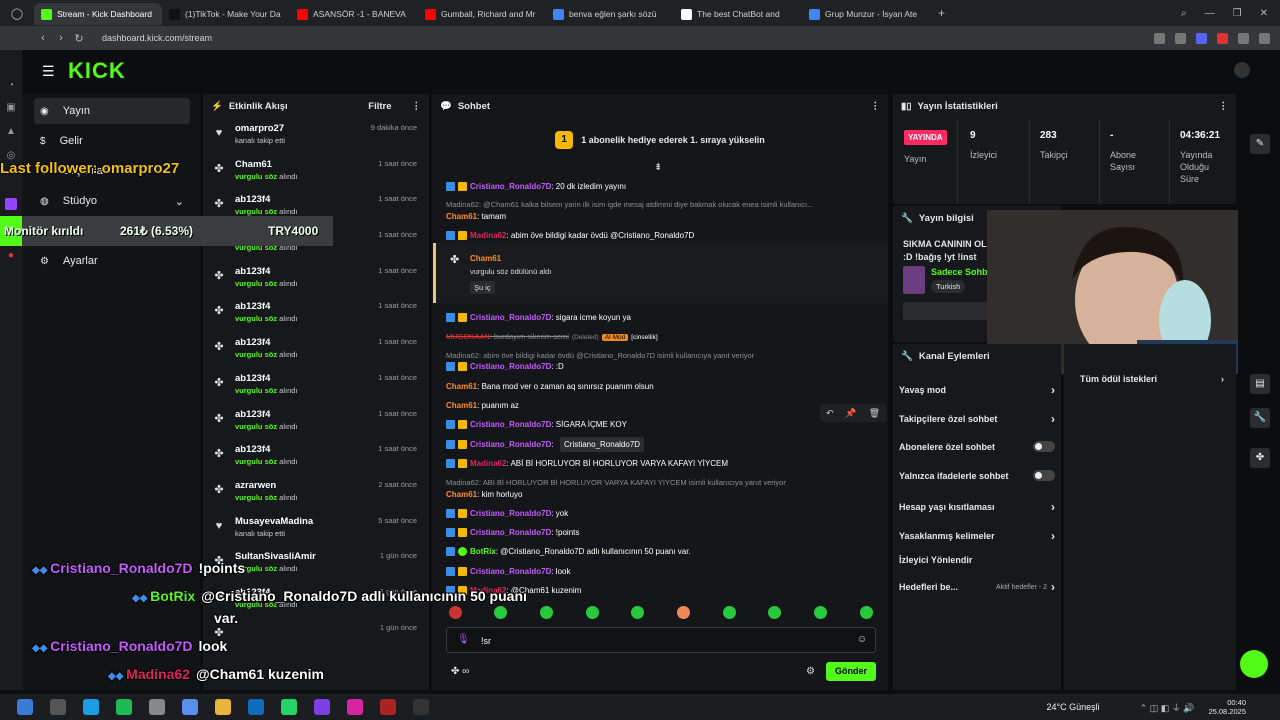 The height and width of the screenshot is (720, 1280). Describe the element at coordinates (463, 639) in the screenshot. I see `mic-icon: 🎙` at that location.